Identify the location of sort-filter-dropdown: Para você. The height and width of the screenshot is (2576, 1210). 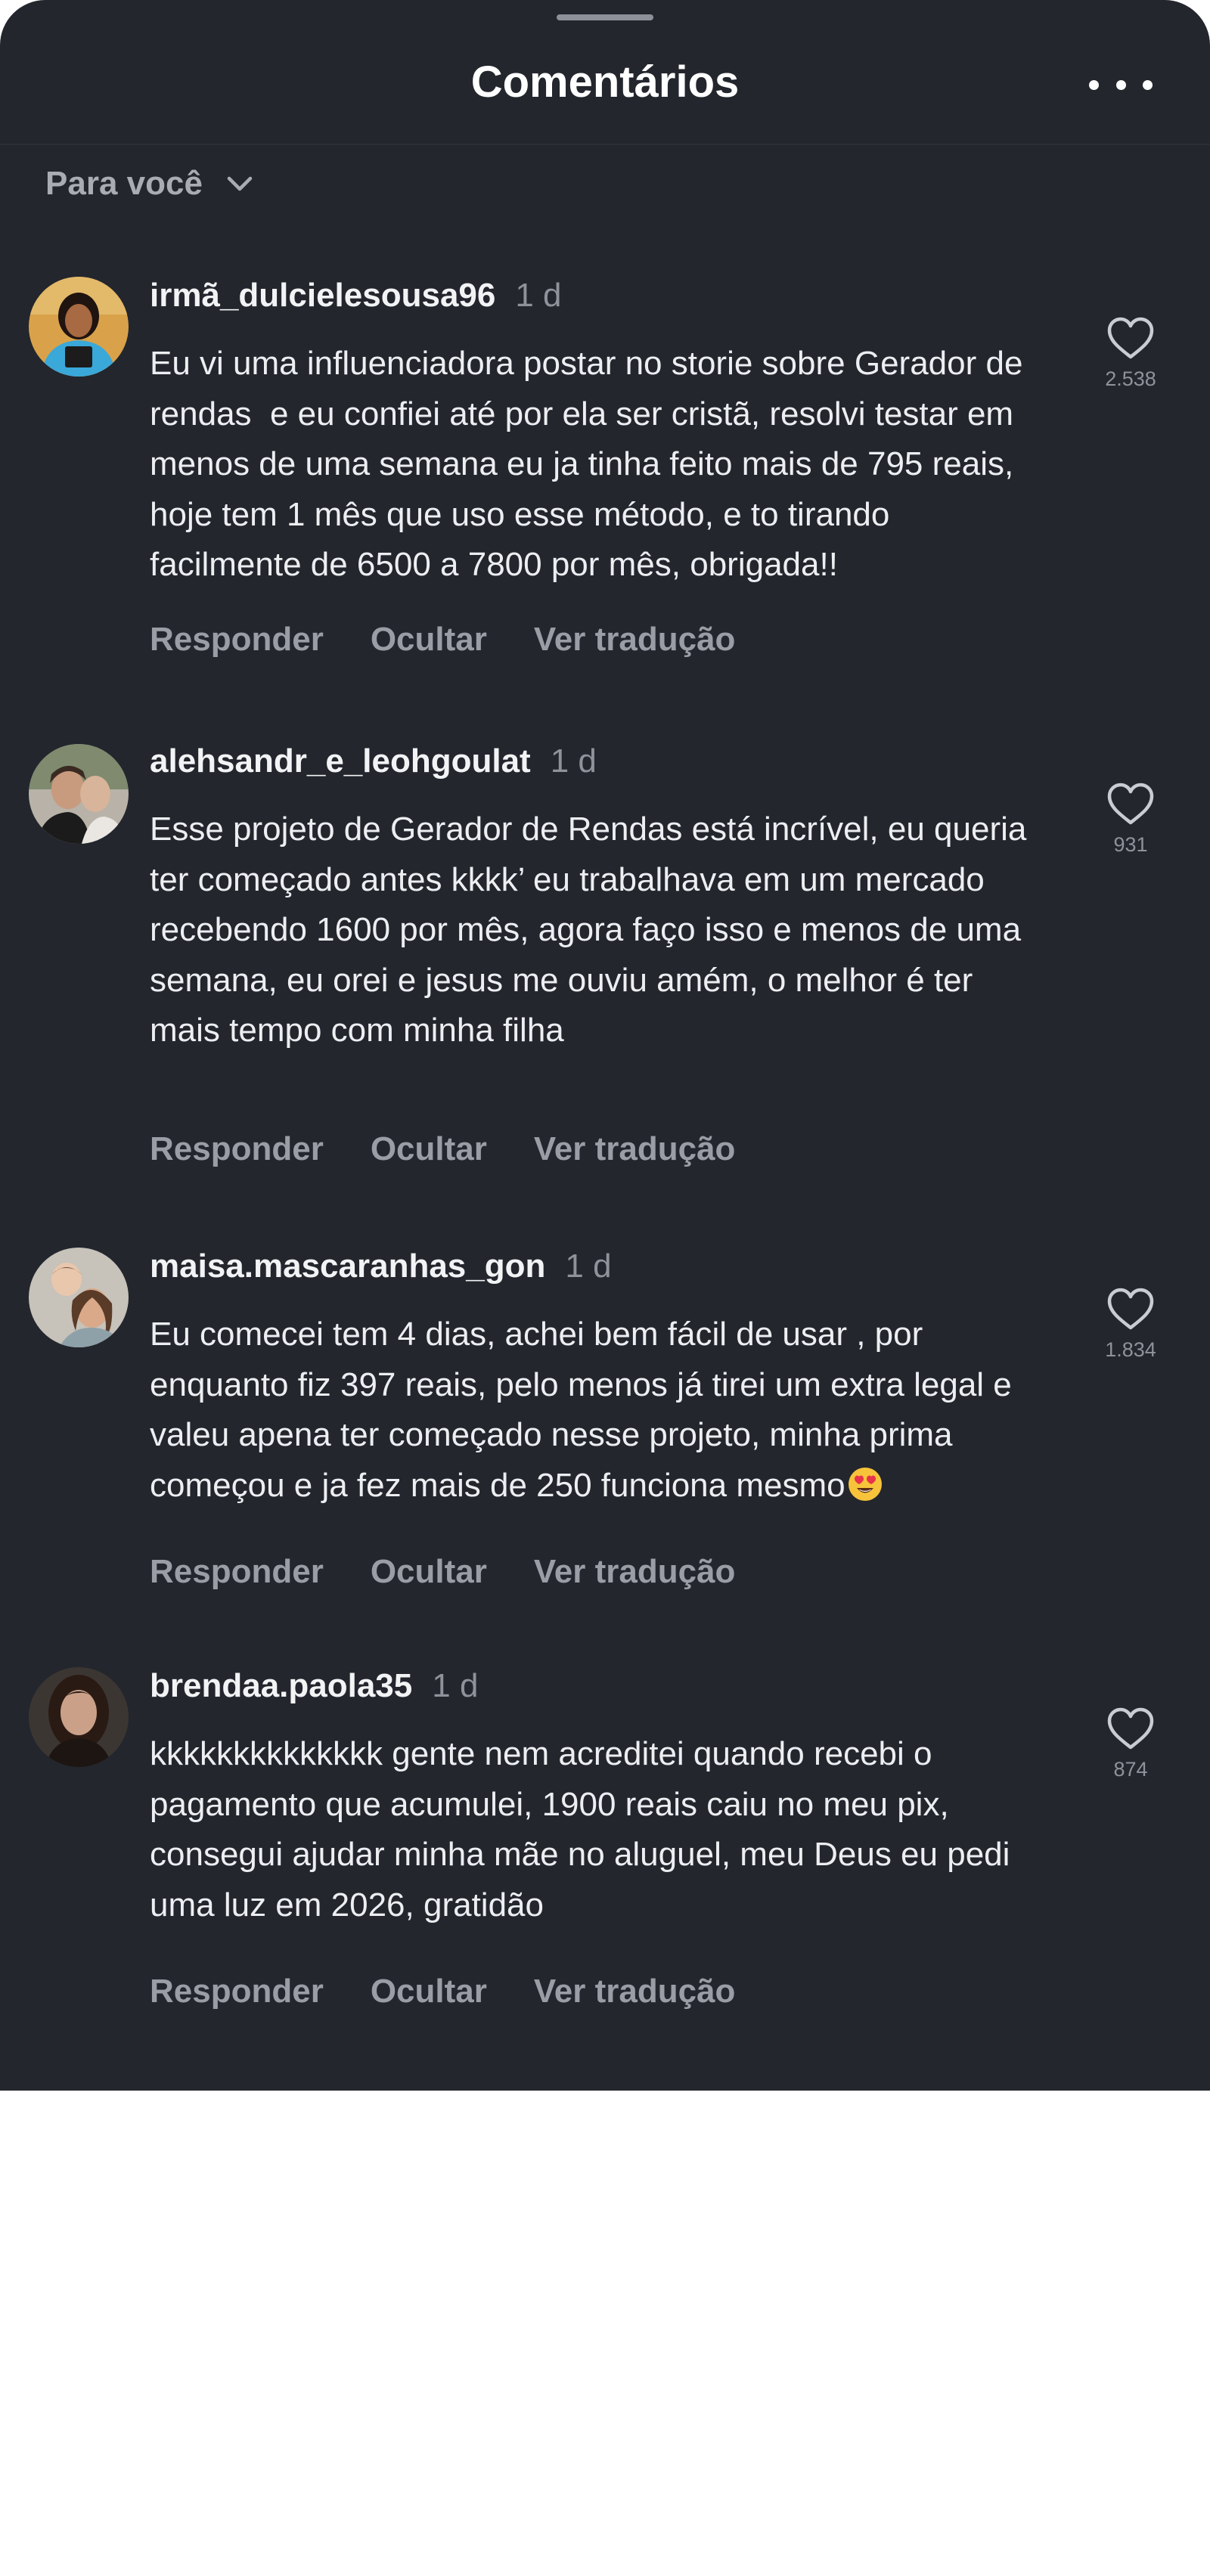
(150, 184).